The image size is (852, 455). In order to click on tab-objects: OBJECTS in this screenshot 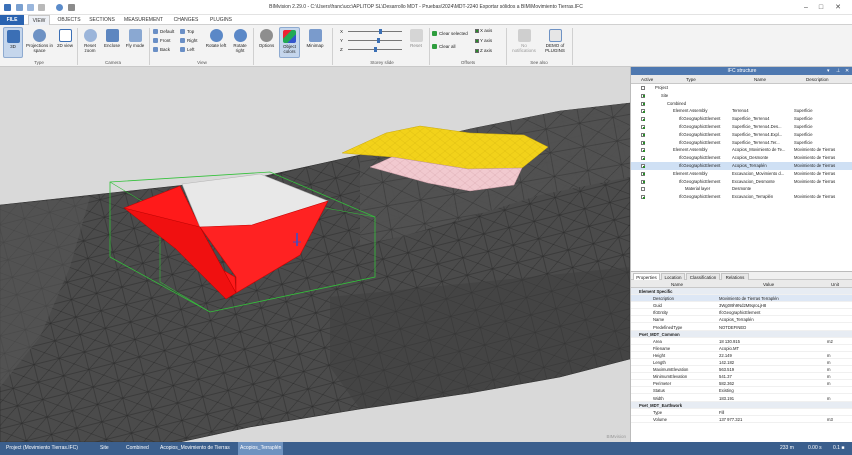, I will do `click(69, 20)`.